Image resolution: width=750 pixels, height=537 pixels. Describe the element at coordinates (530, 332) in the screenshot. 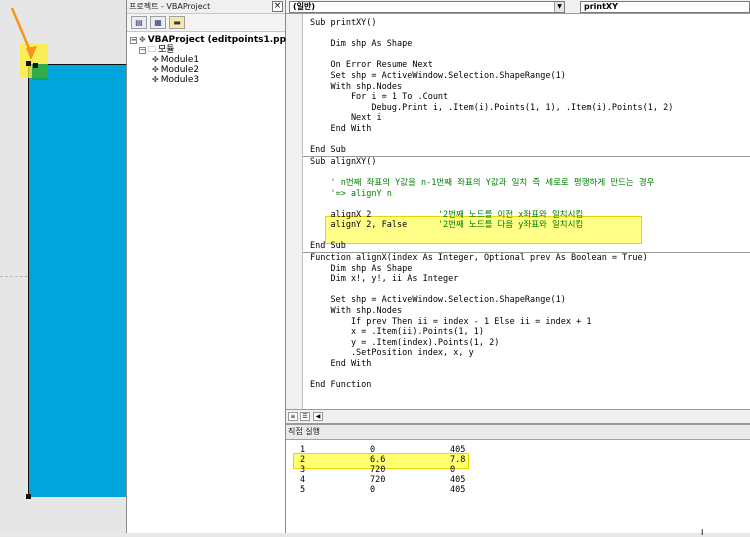

I see `code-line: x = .Item(ii).Points(1, 1)` at that location.